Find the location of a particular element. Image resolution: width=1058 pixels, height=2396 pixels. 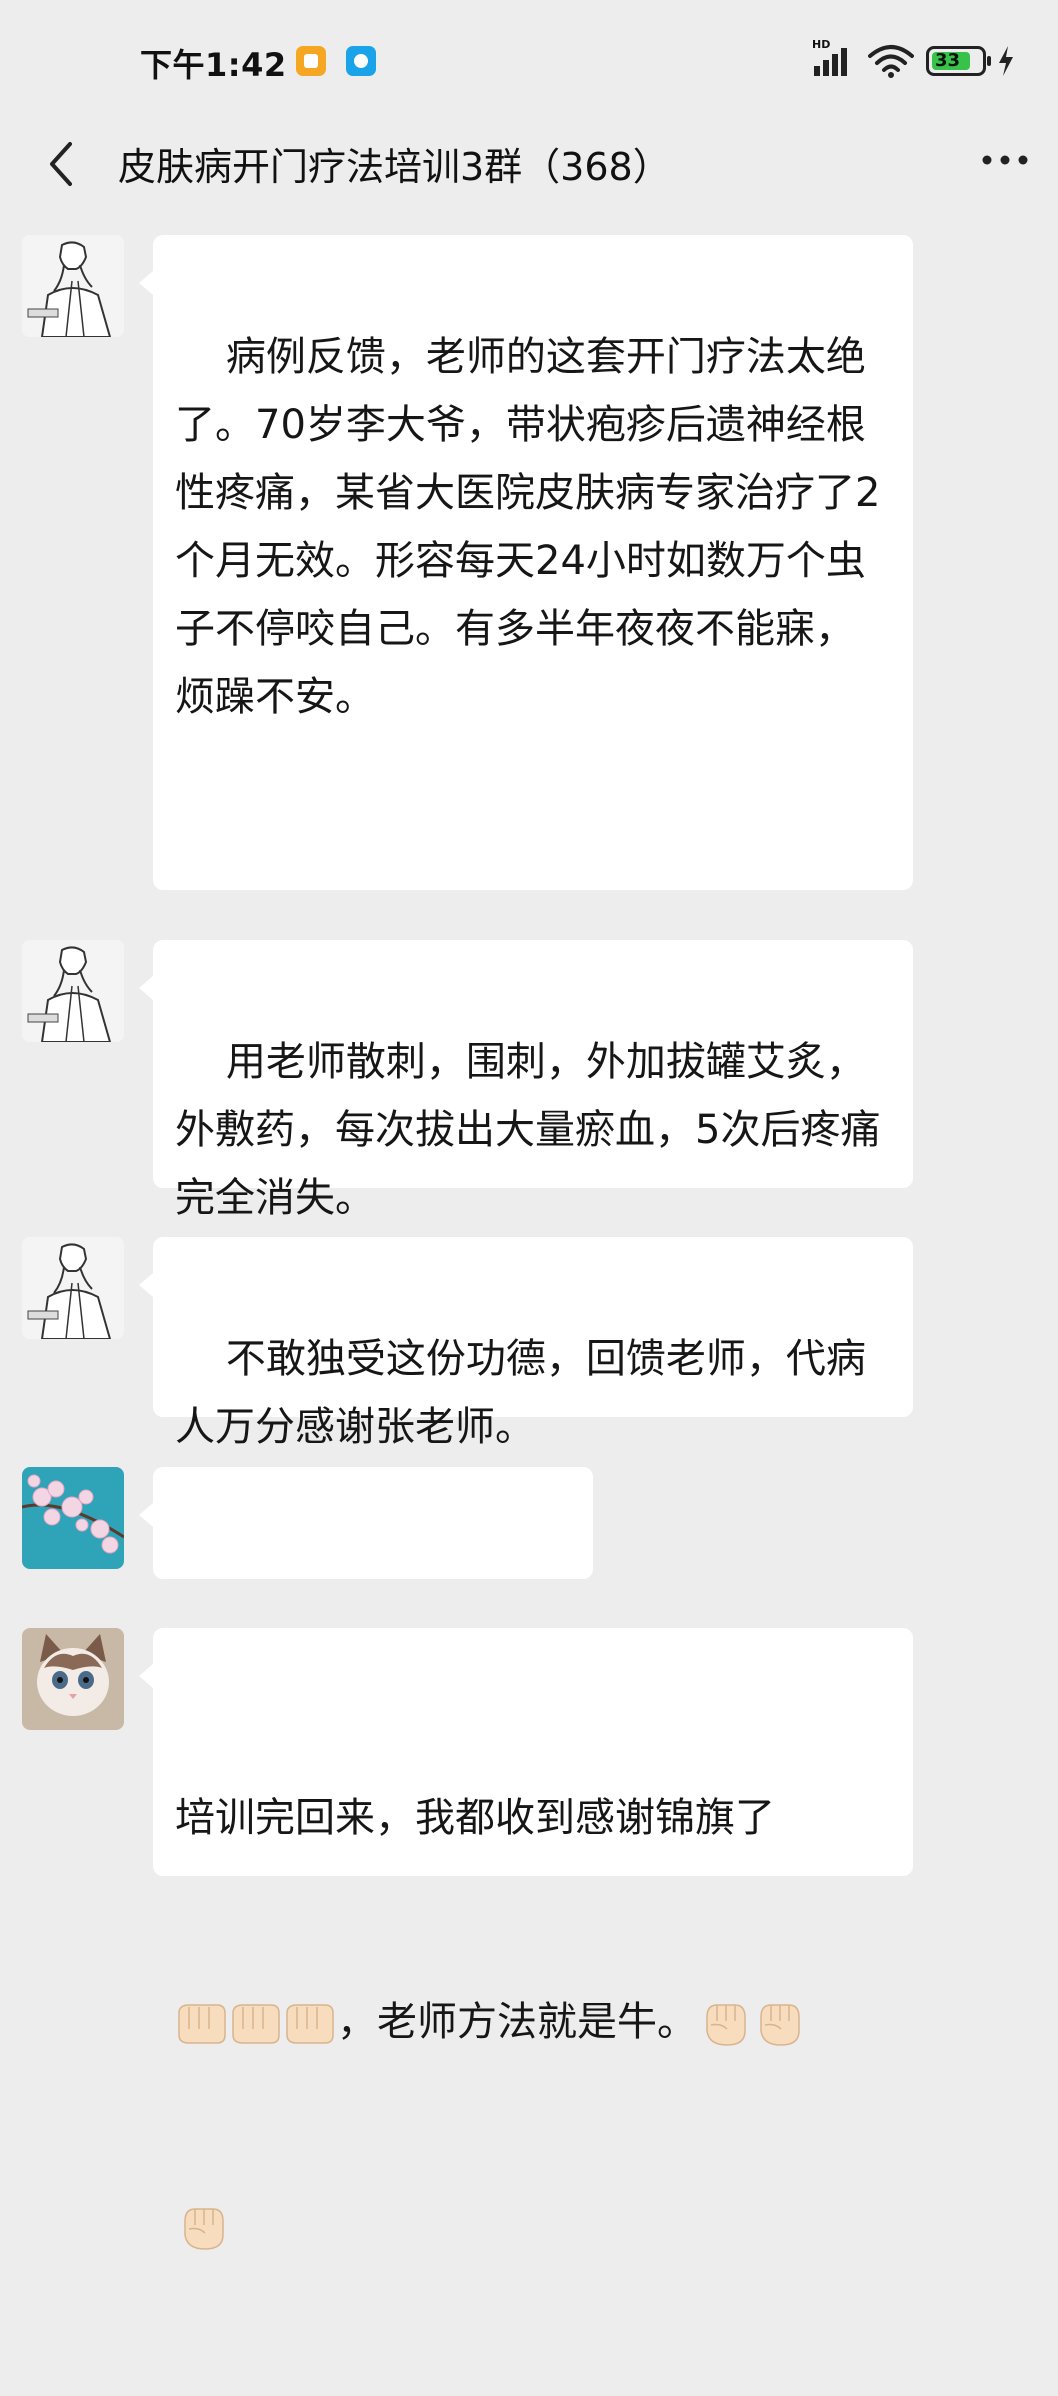

message-bubble: 不敢独受这份功德，回馈老师，代病人万分感谢张老师。 is located at coordinates (526, 1343).